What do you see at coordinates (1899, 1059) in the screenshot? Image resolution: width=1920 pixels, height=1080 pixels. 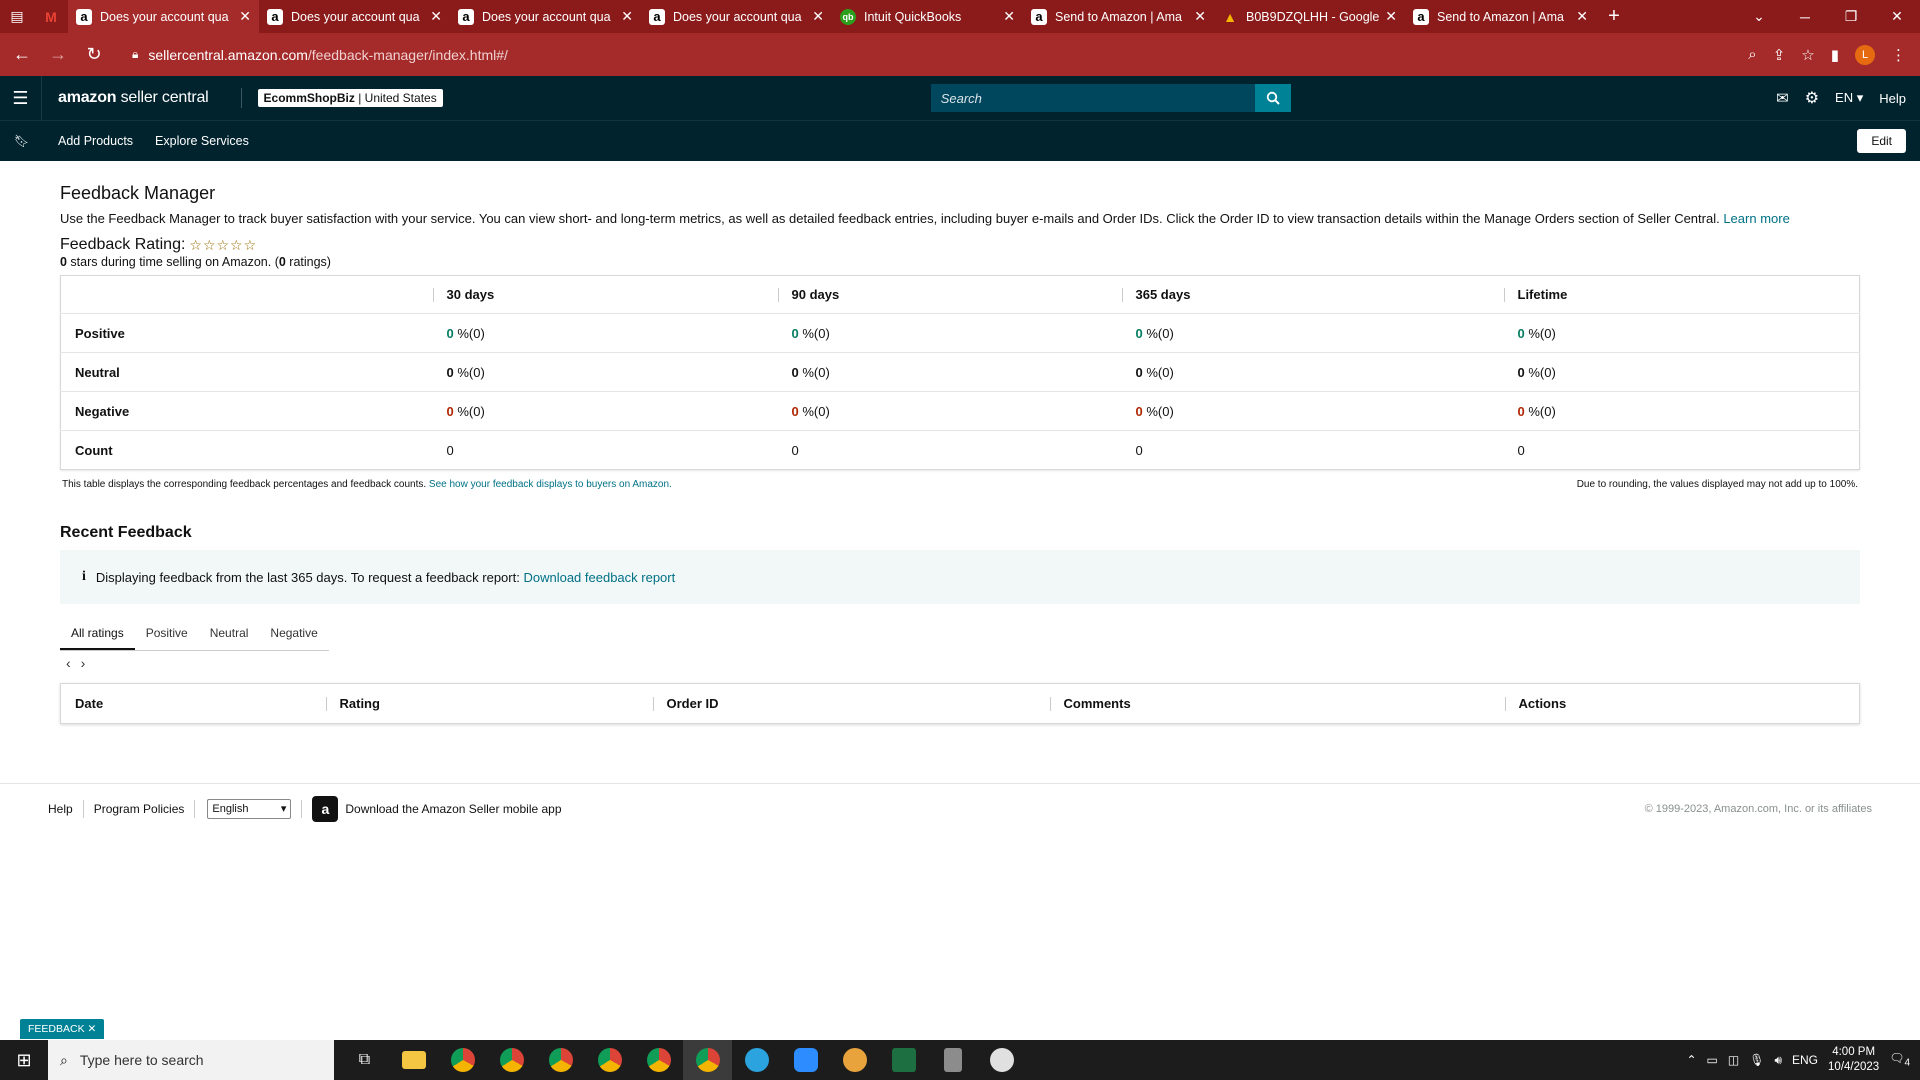 I see `notification-center-icon: 🗨︎4` at bounding box center [1899, 1059].